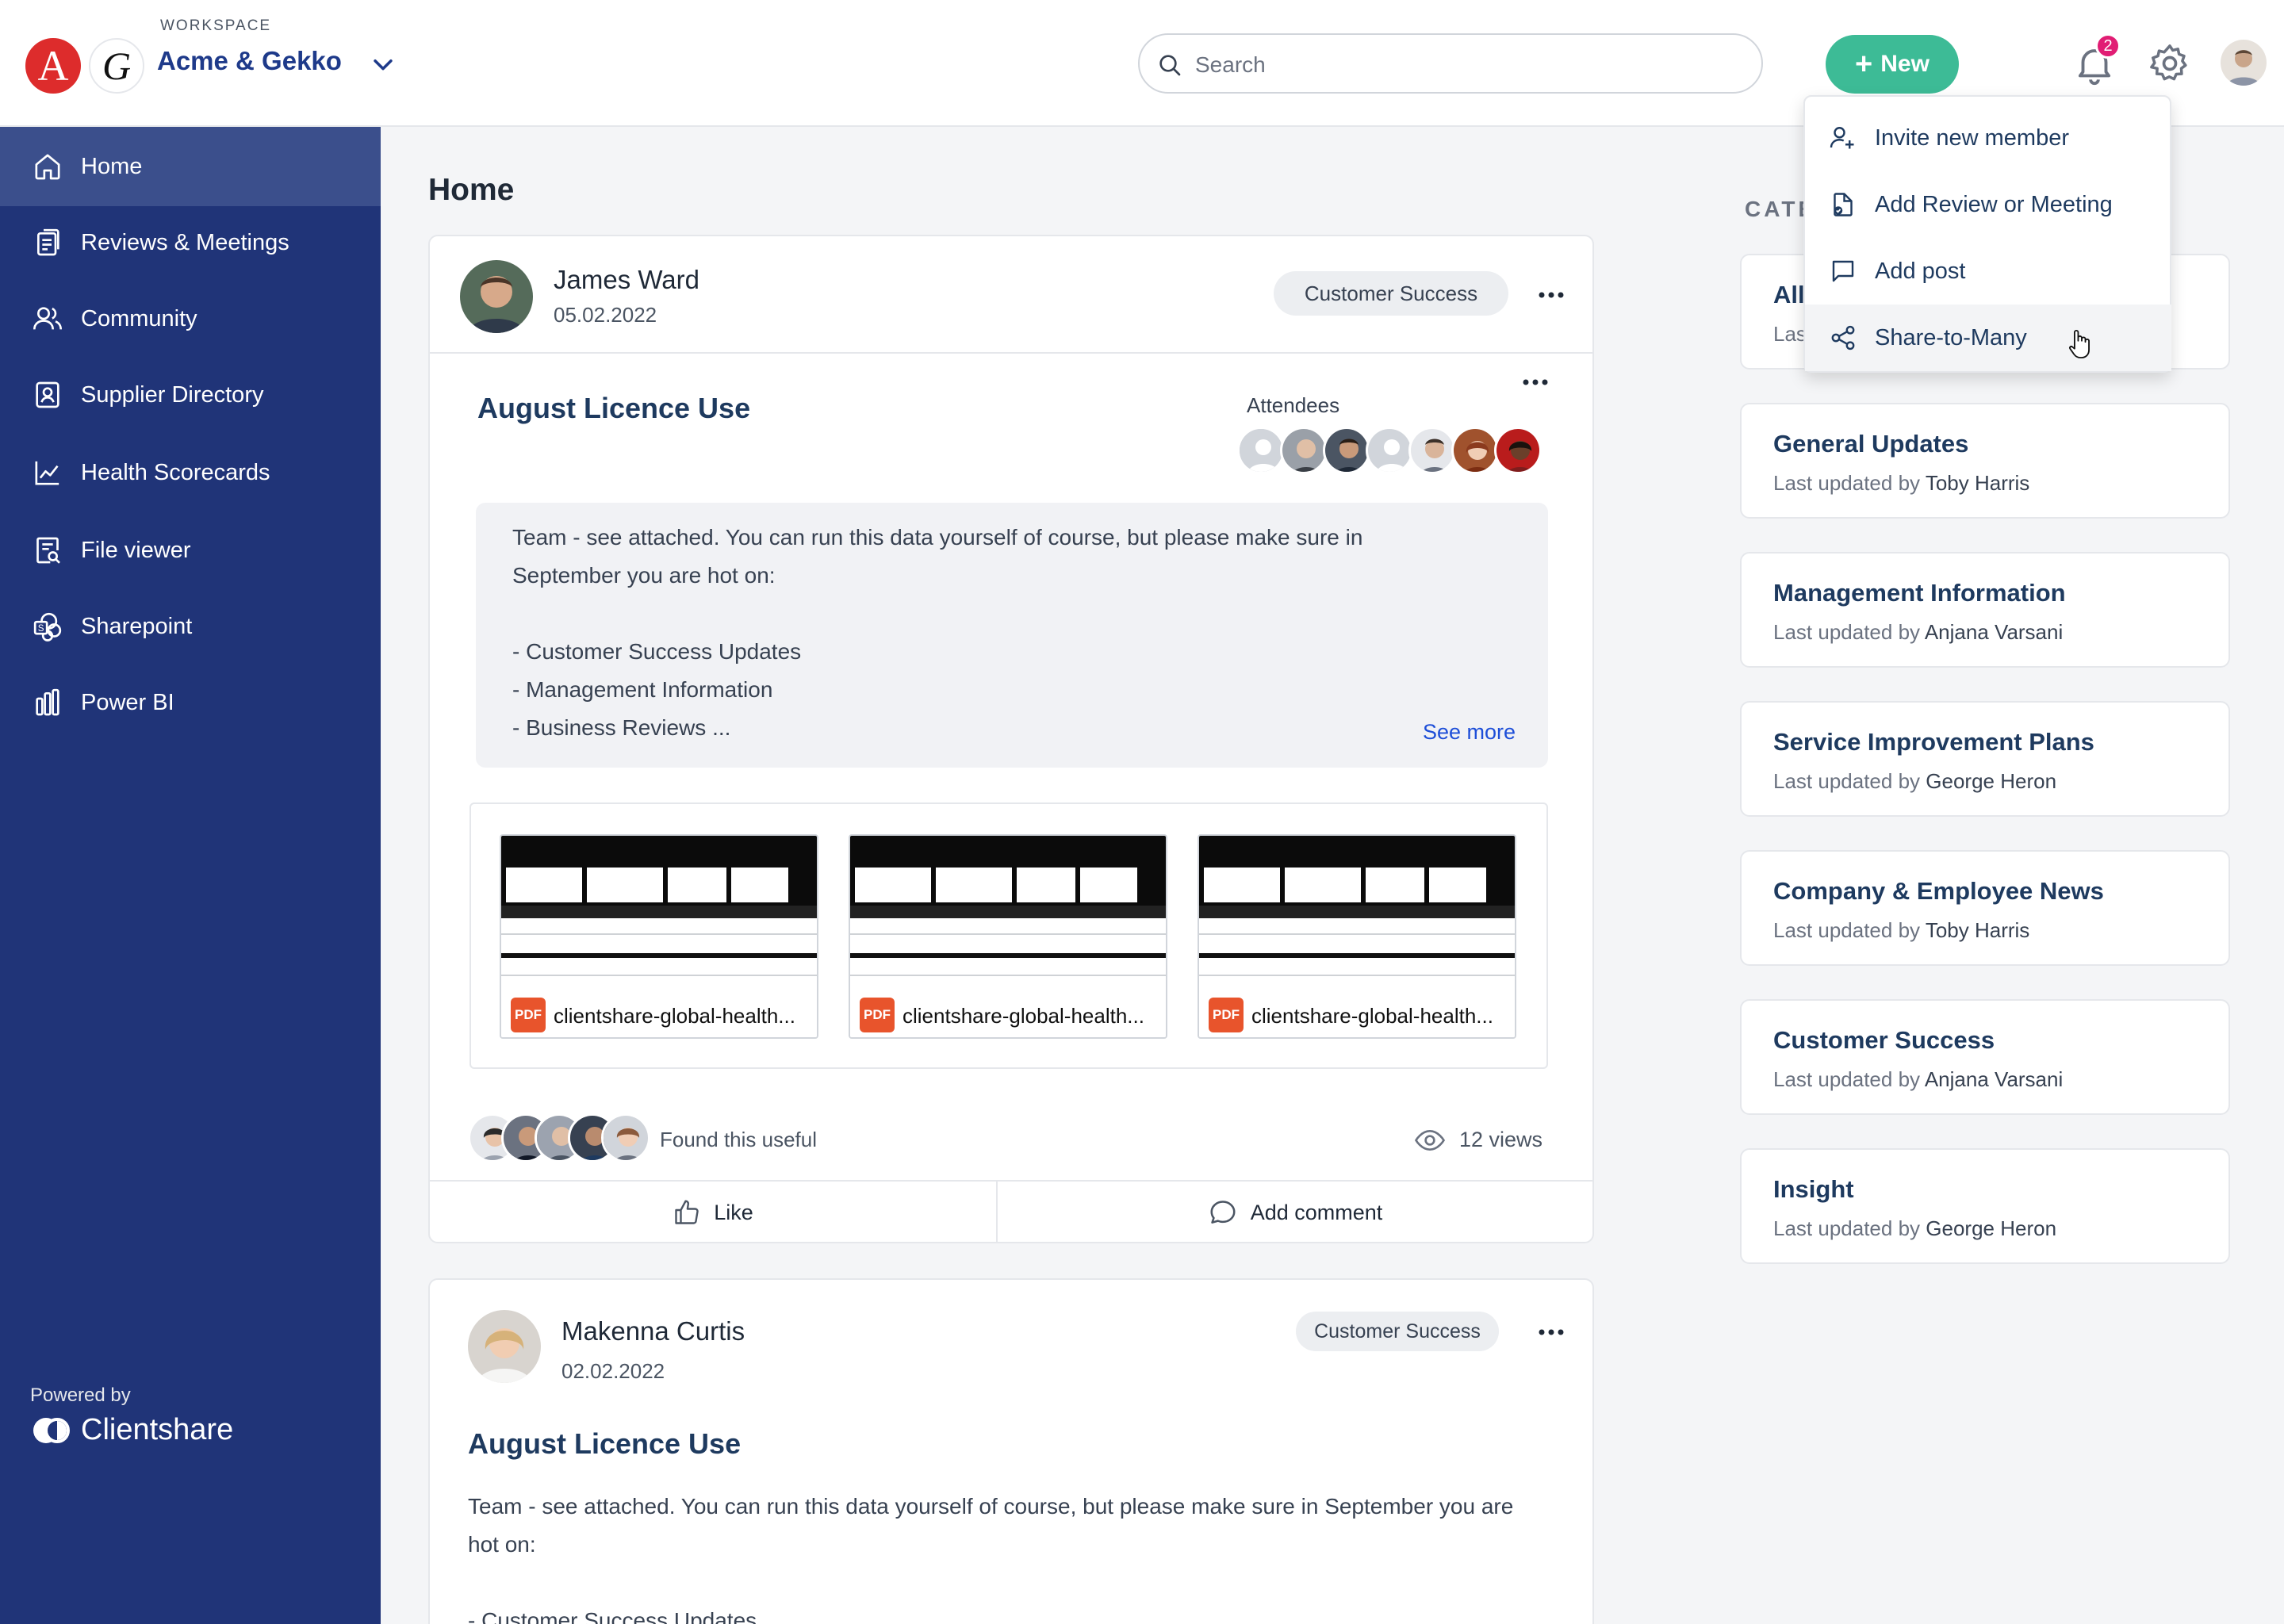 This screenshot has width=2284, height=1624. What do you see at coordinates (738, 1140) in the screenshot?
I see `found-useful-label: Found this useful` at bounding box center [738, 1140].